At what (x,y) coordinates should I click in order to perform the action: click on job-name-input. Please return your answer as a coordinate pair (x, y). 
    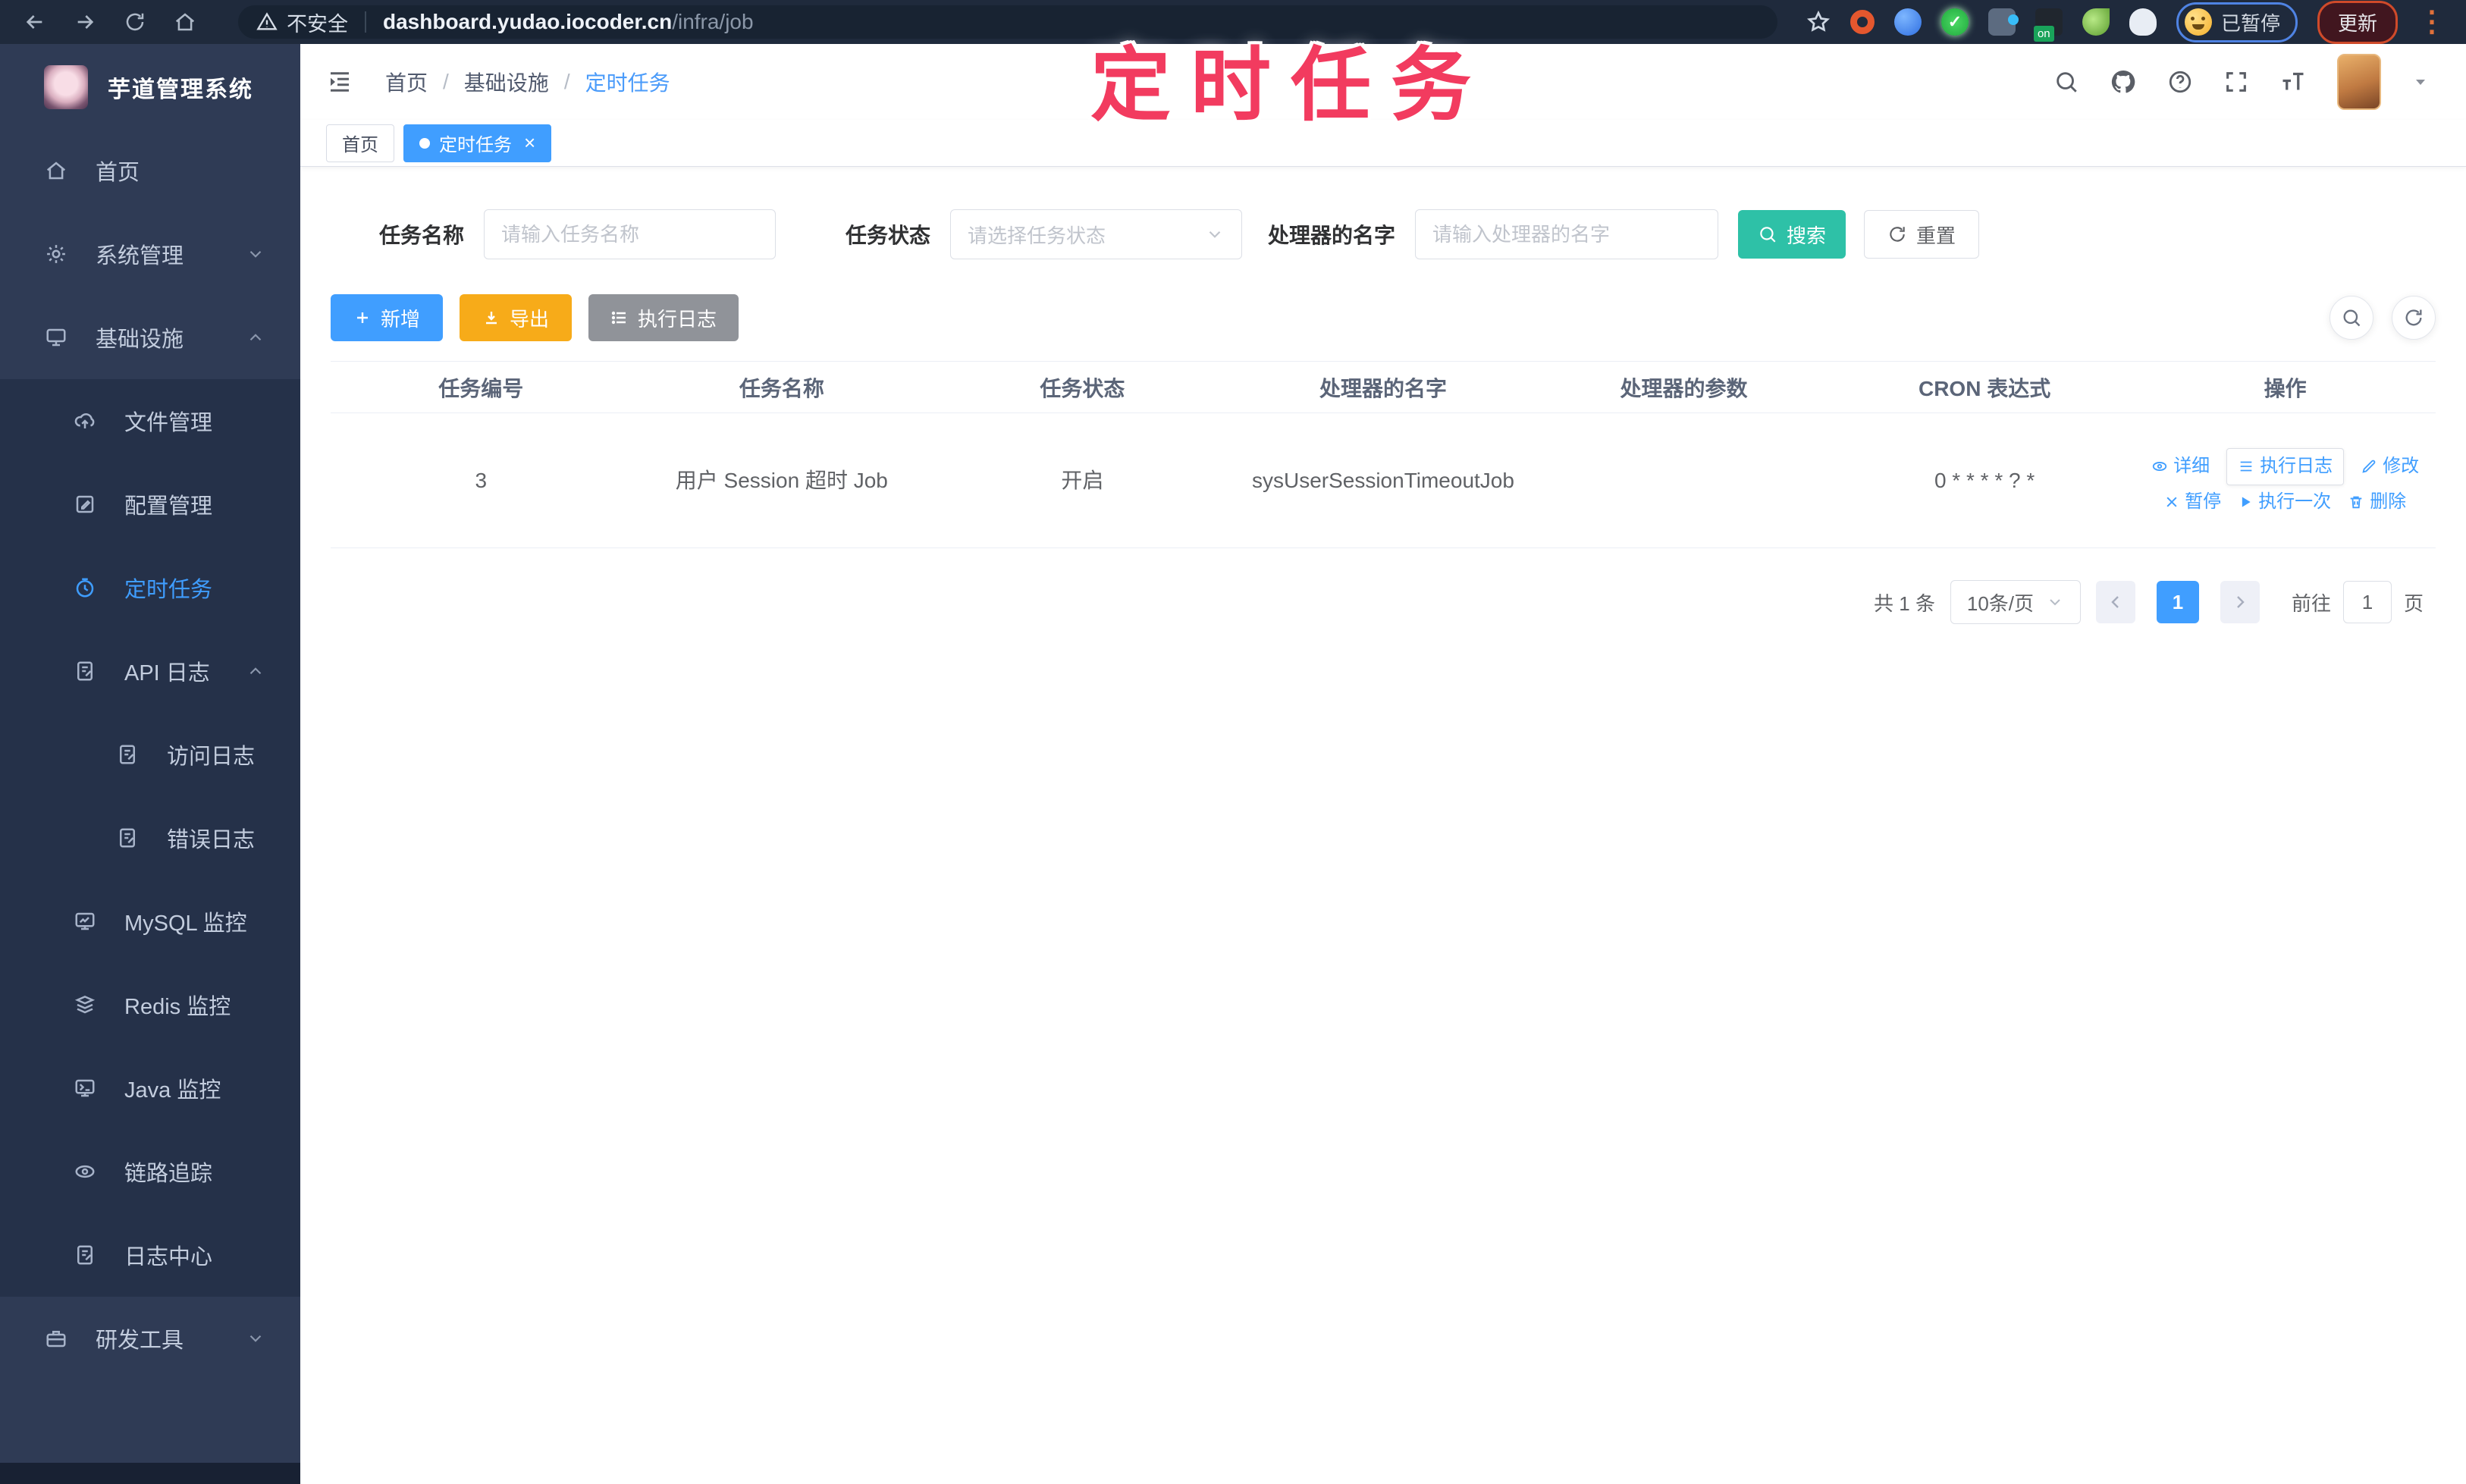
    Looking at the image, I should click on (630, 234).